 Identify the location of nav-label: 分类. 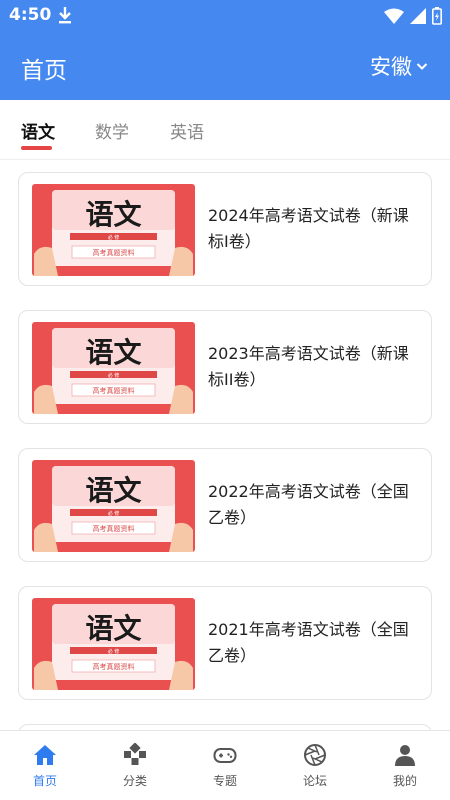
(134, 781).